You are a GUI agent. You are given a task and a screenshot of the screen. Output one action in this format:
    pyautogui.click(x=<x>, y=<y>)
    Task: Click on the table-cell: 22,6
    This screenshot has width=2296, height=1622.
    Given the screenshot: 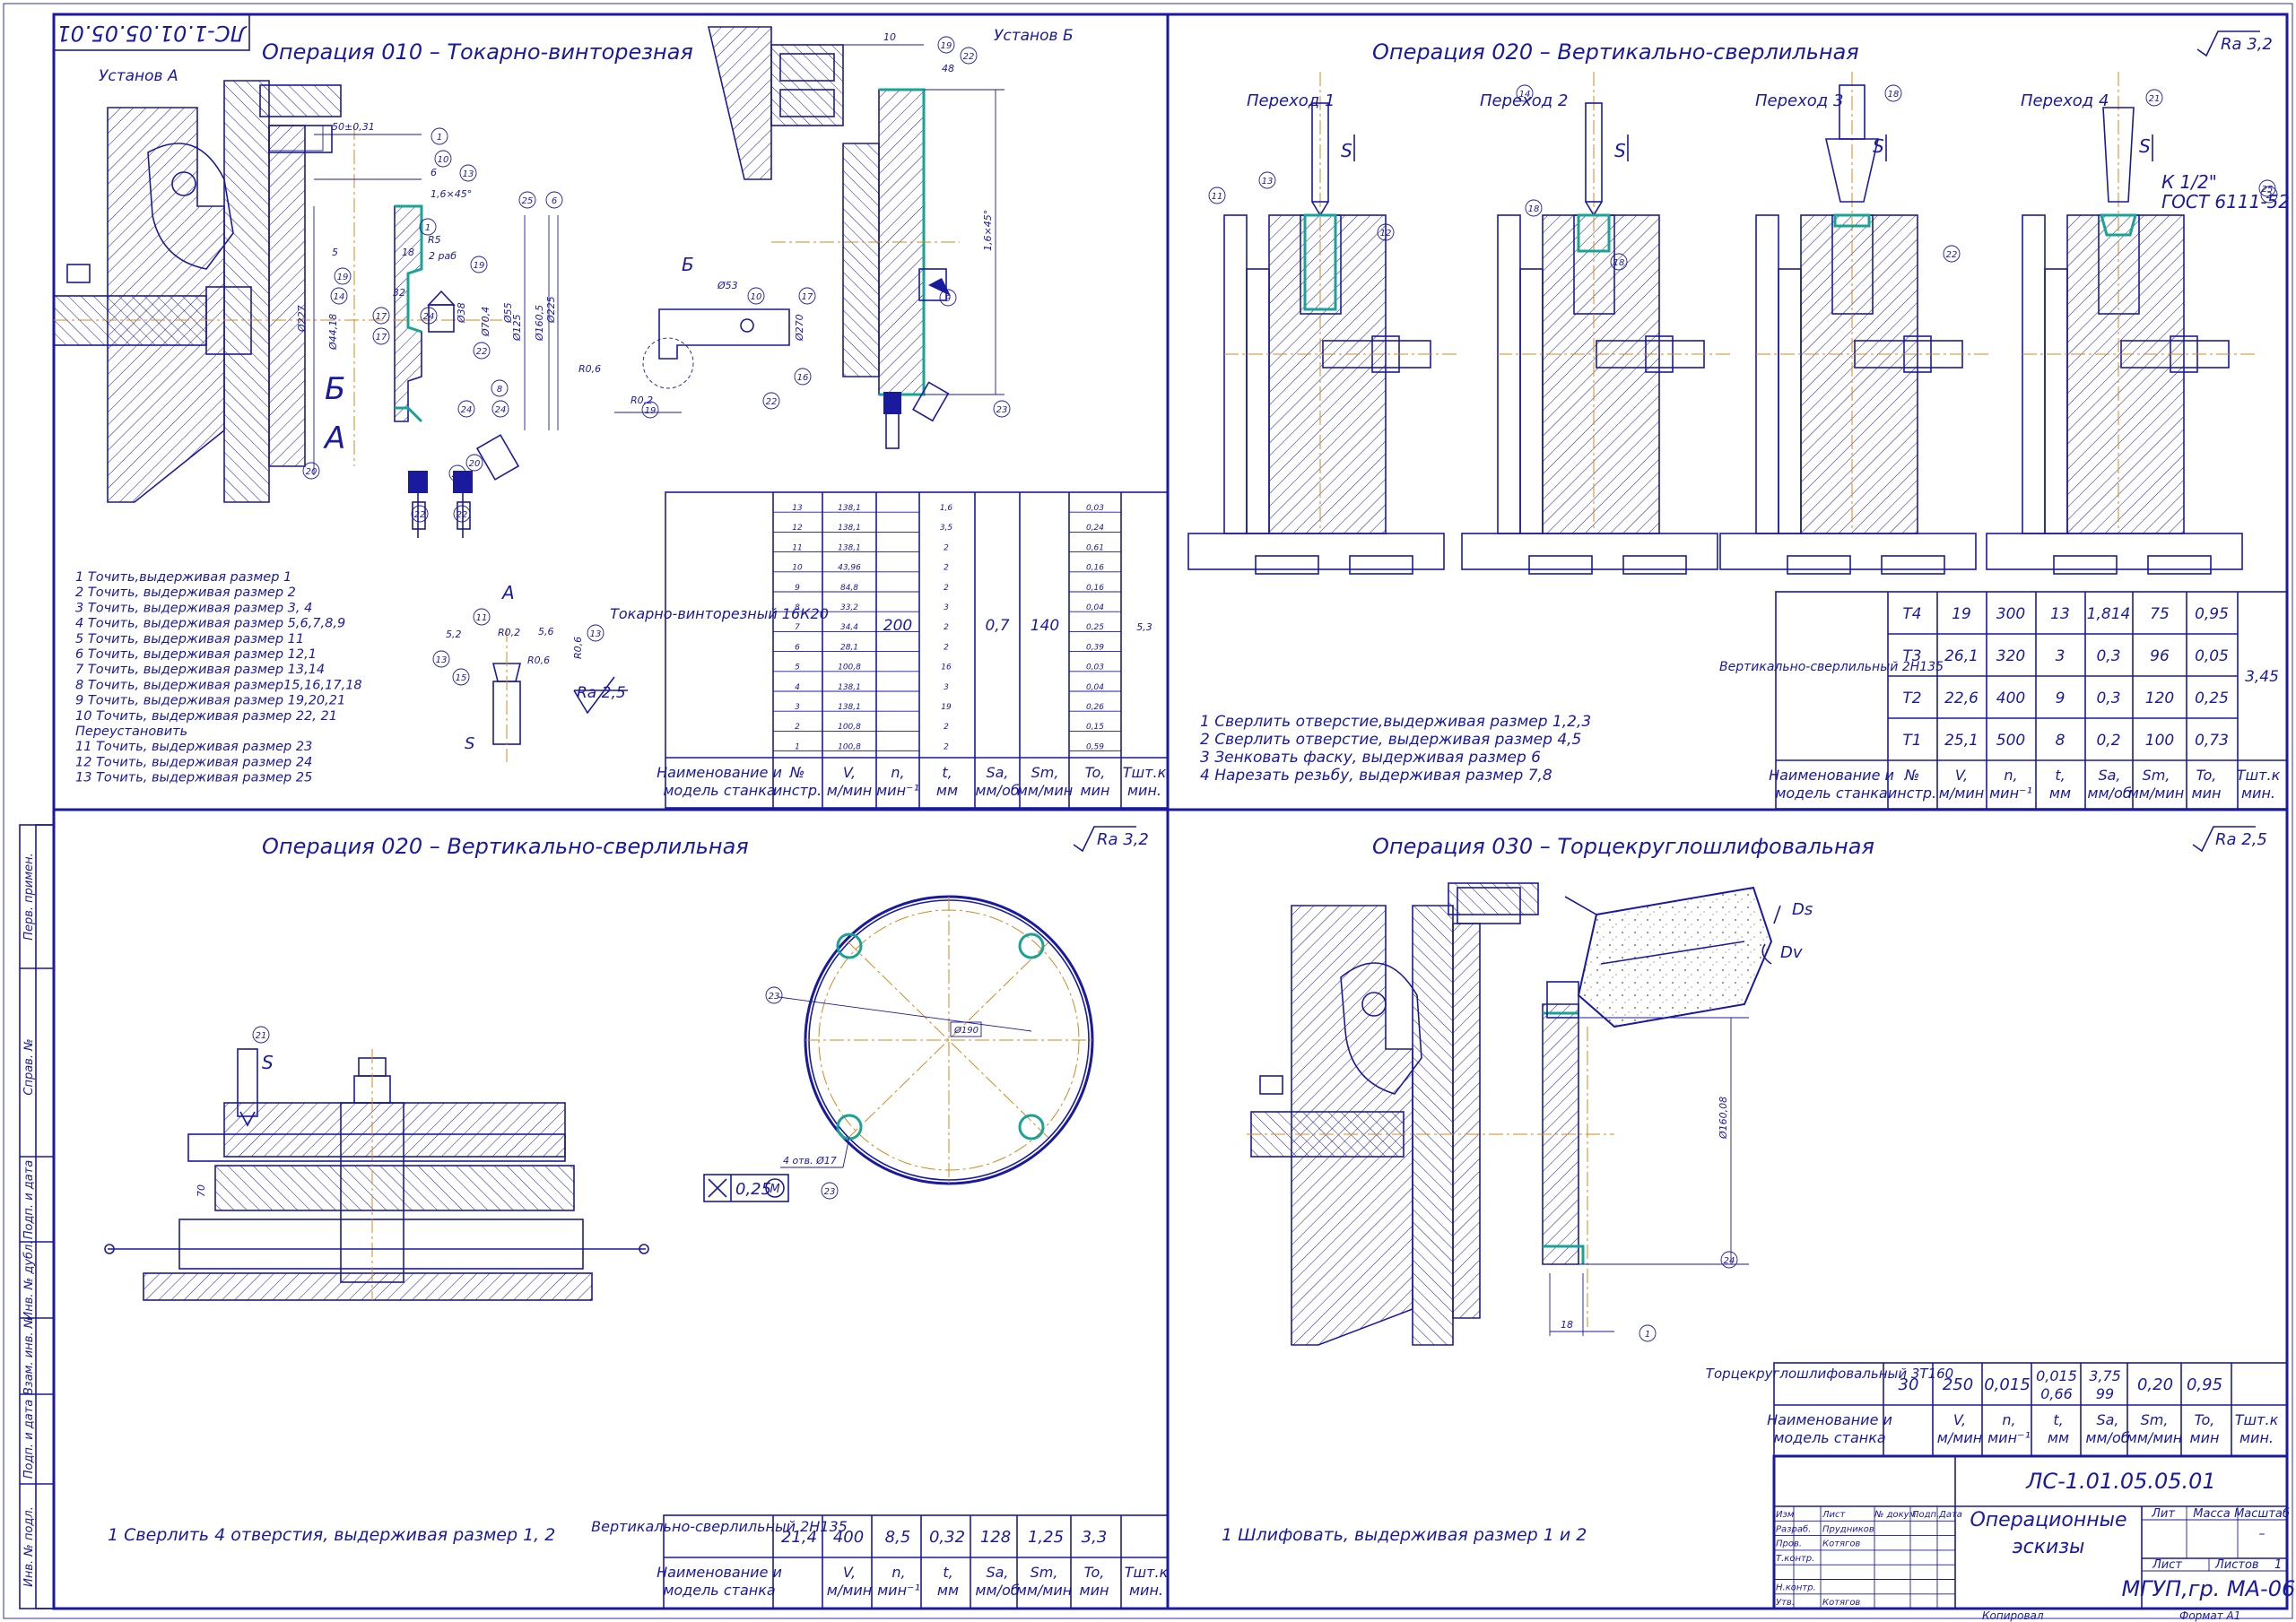 What is the action you would take?
    pyautogui.click(x=1961, y=698)
    